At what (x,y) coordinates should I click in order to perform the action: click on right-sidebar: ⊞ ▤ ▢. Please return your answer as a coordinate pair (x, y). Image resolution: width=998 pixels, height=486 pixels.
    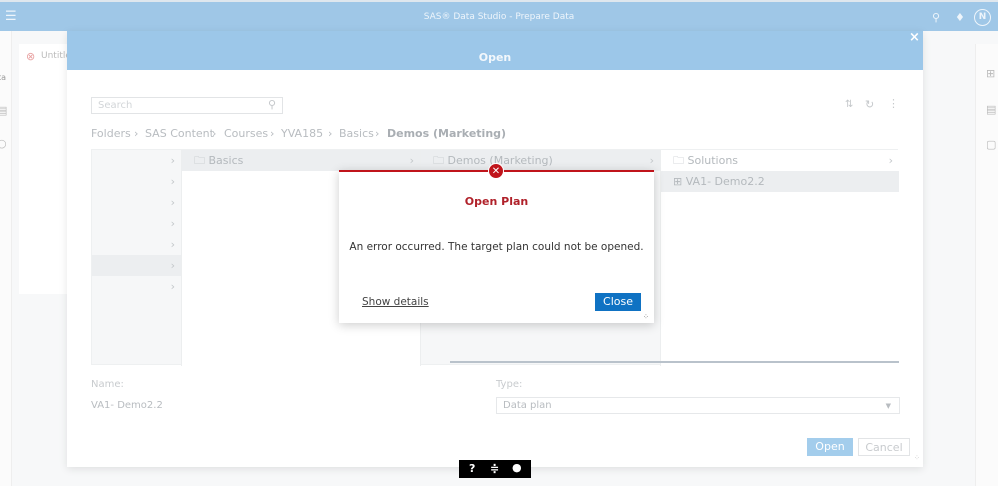
    Looking at the image, I should click on (986, 265).